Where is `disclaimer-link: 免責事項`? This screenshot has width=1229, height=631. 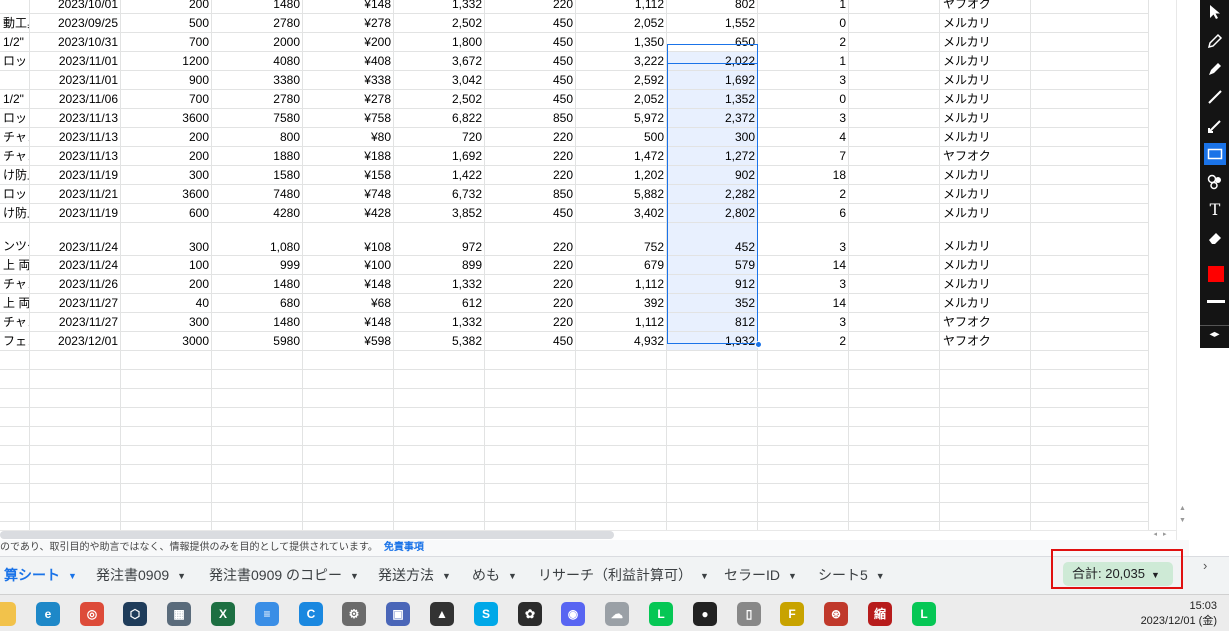
disclaimer-link: 免責事項 is located at coordinates (404, 547).